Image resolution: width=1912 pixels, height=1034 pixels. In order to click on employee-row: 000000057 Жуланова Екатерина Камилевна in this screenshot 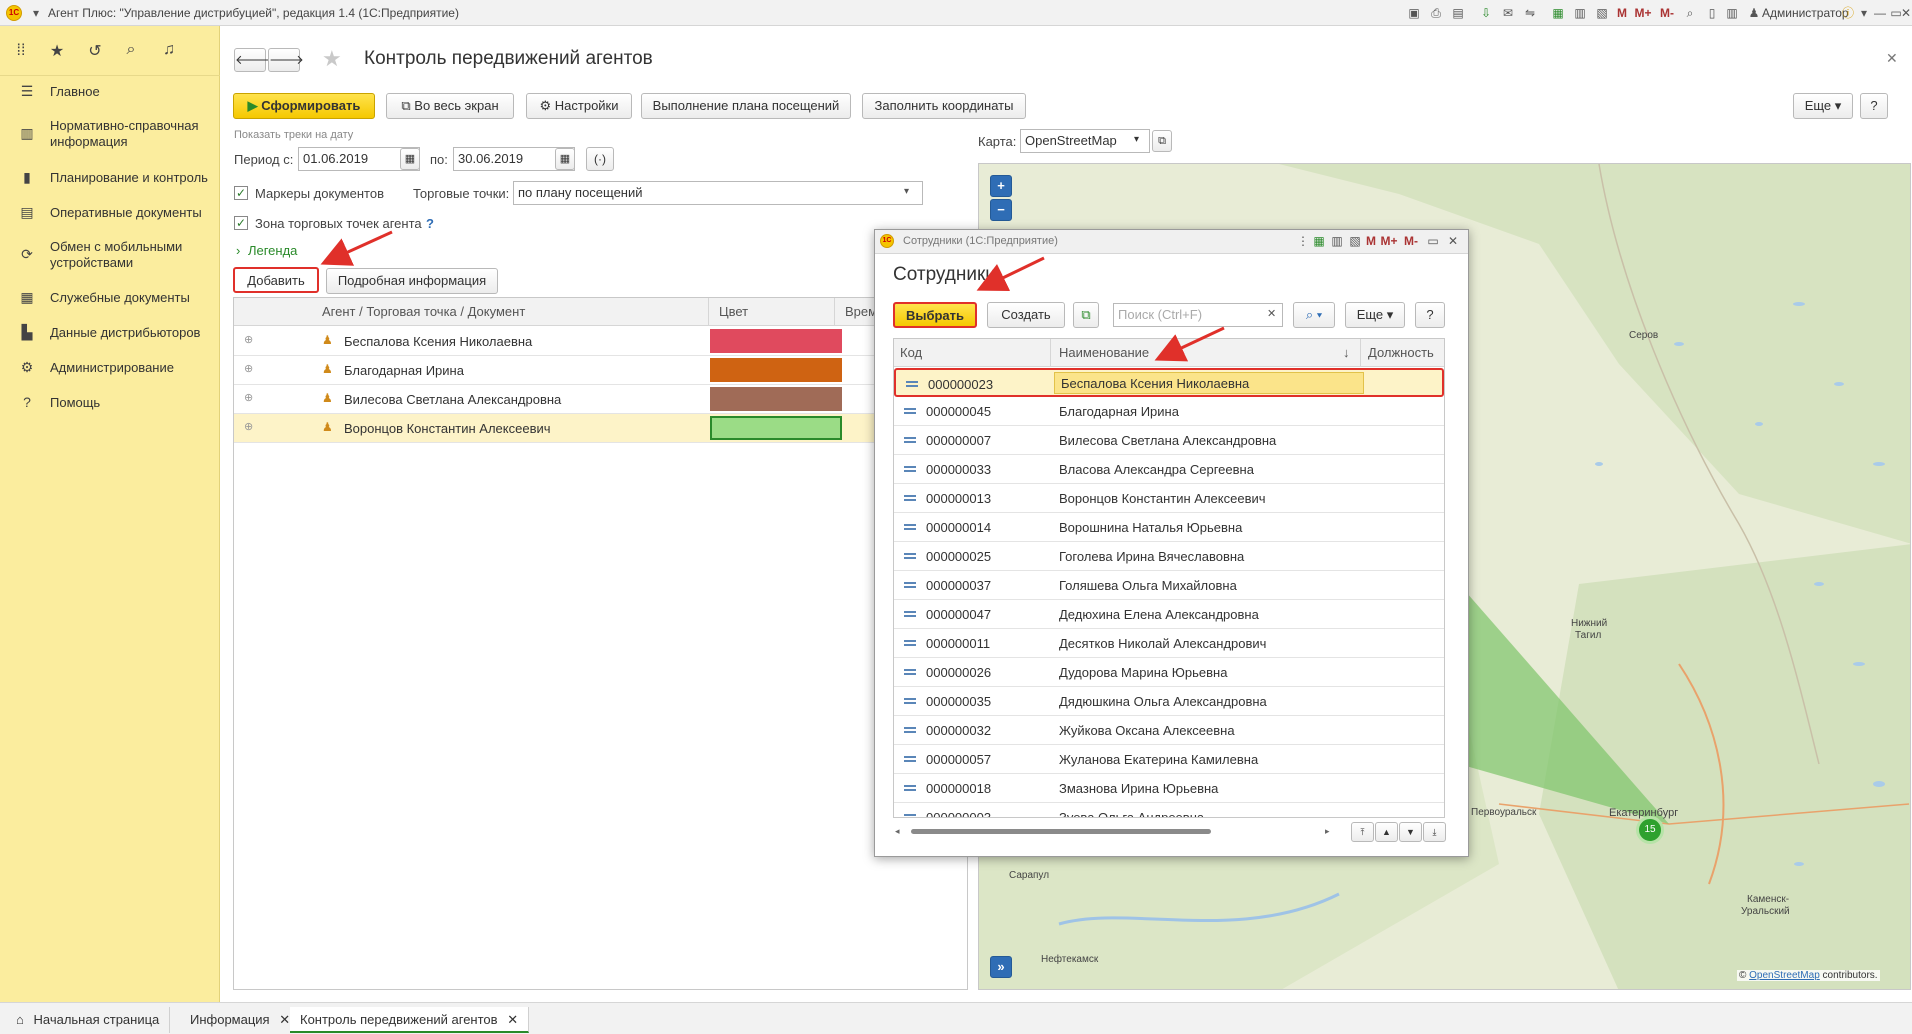, I will do `click(1169, 759)`.